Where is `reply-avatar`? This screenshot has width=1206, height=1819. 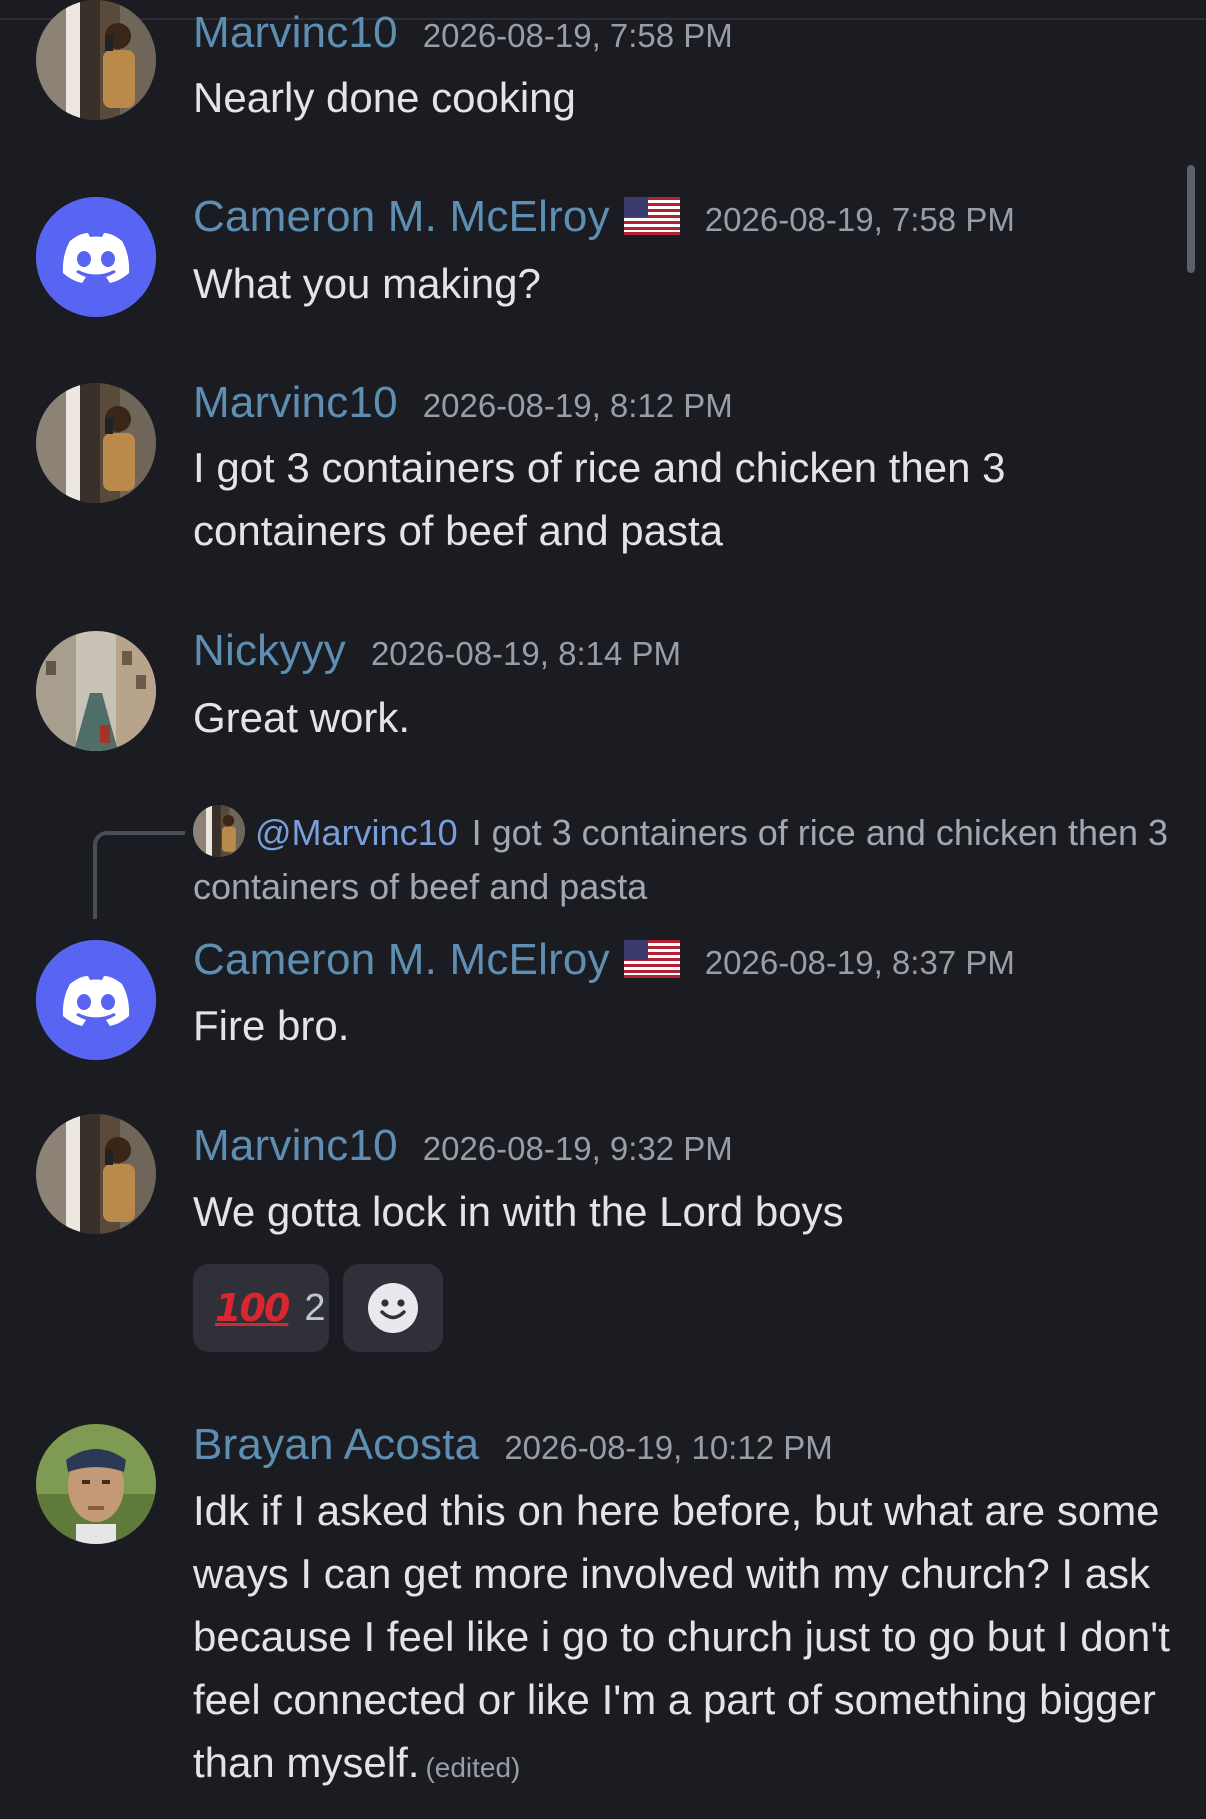 reply-avatar is located at coordinates (219, 831).